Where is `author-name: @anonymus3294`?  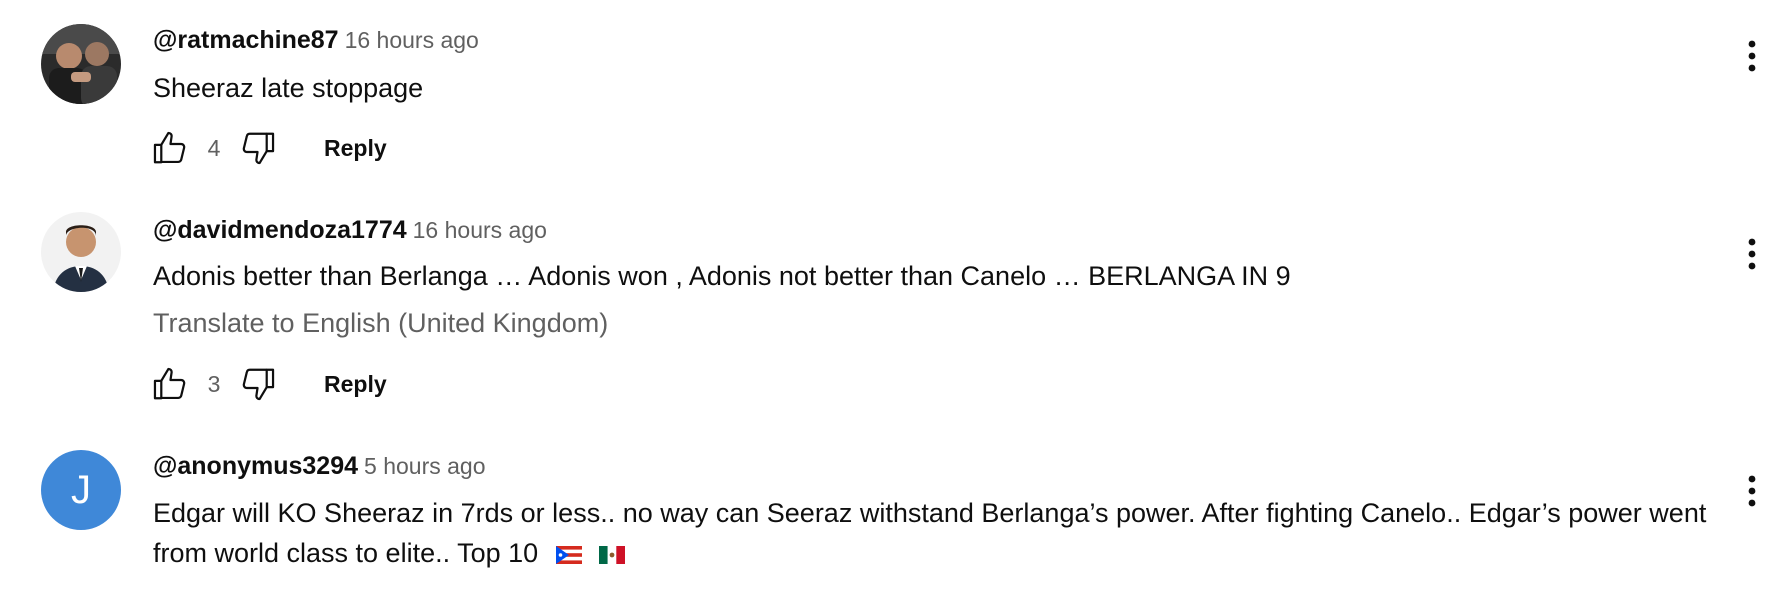
author-name: @anonymus3294 is located at coordinates (255, 466).